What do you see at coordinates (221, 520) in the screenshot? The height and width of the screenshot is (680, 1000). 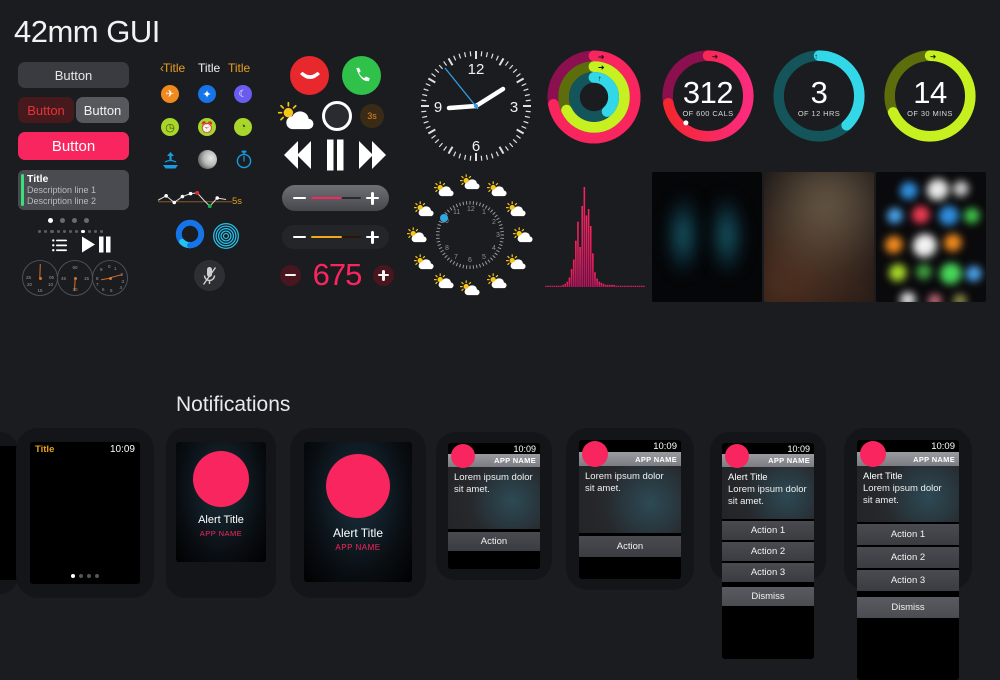 I see `alert-title: Alert Title` at bounding box center [221, 520].